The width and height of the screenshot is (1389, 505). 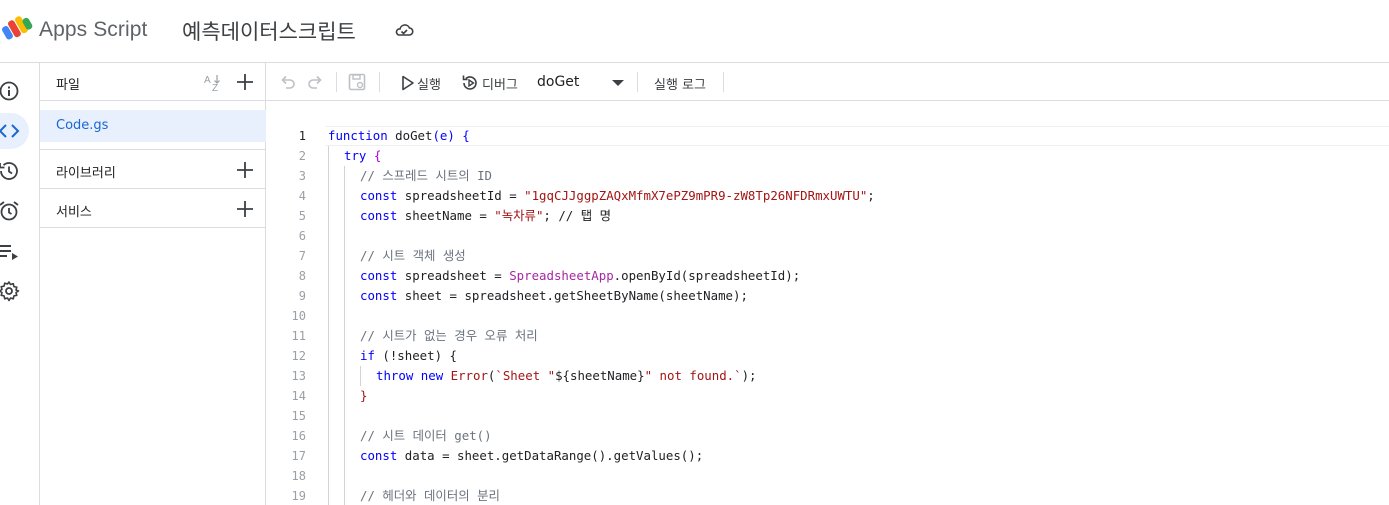 What do you see at coordinates (245, 82) in the screenshot?
I see `add-file-icon` at bounding box center [245, 82].